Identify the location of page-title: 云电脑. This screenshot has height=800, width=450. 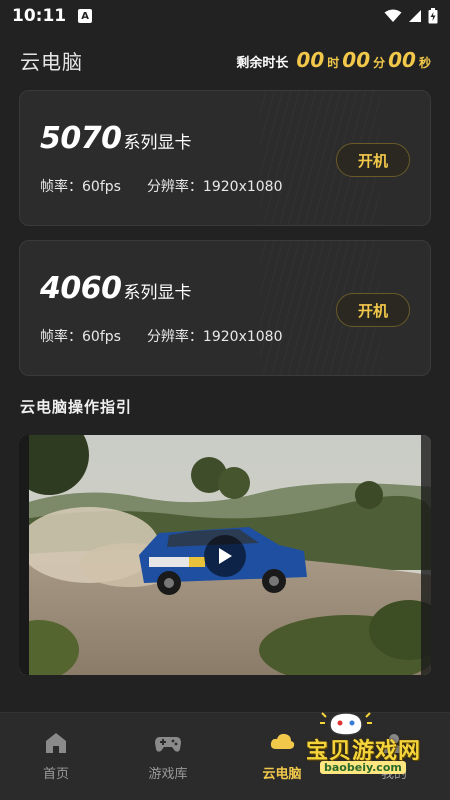
(51, 61).